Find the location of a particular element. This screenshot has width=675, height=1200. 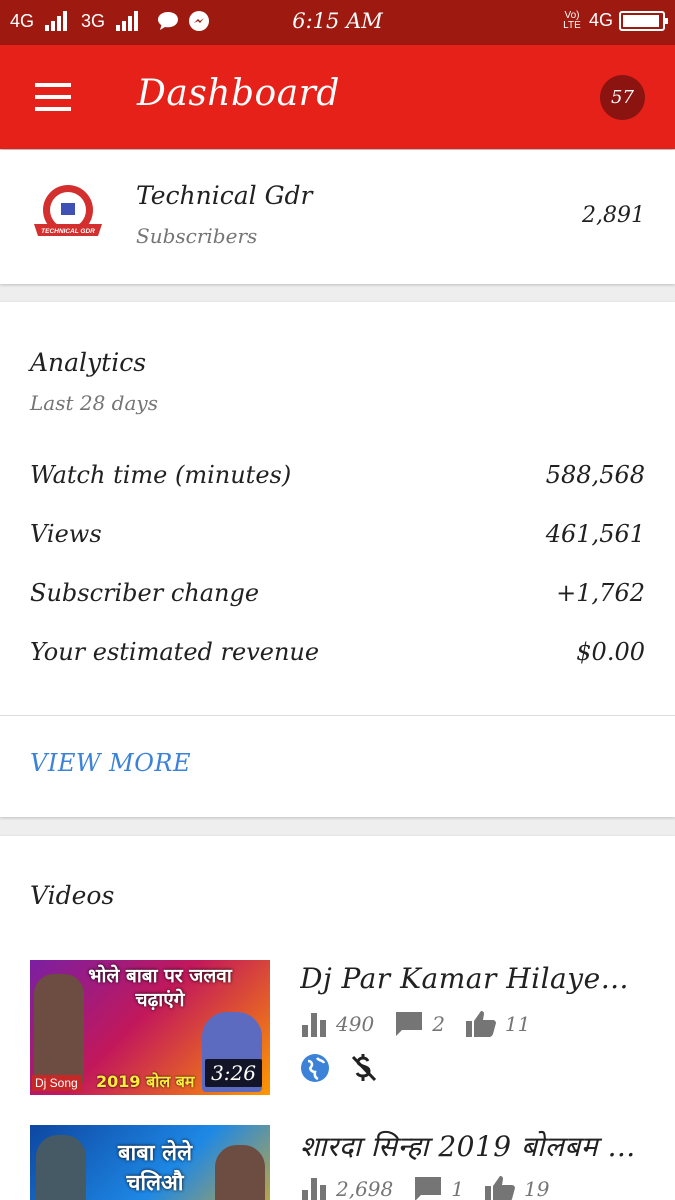

volte-label: Vo) LTE is located at coordinates (572, 20).